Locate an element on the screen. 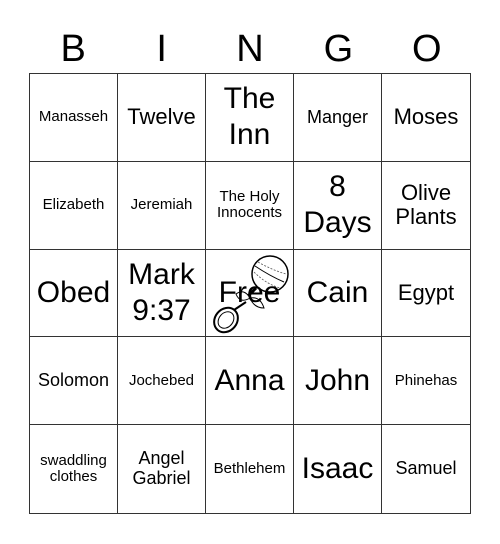 The height and width of the screenshot is (544, 500). bingo-cell: Manger is located at coordinates (338, 118).